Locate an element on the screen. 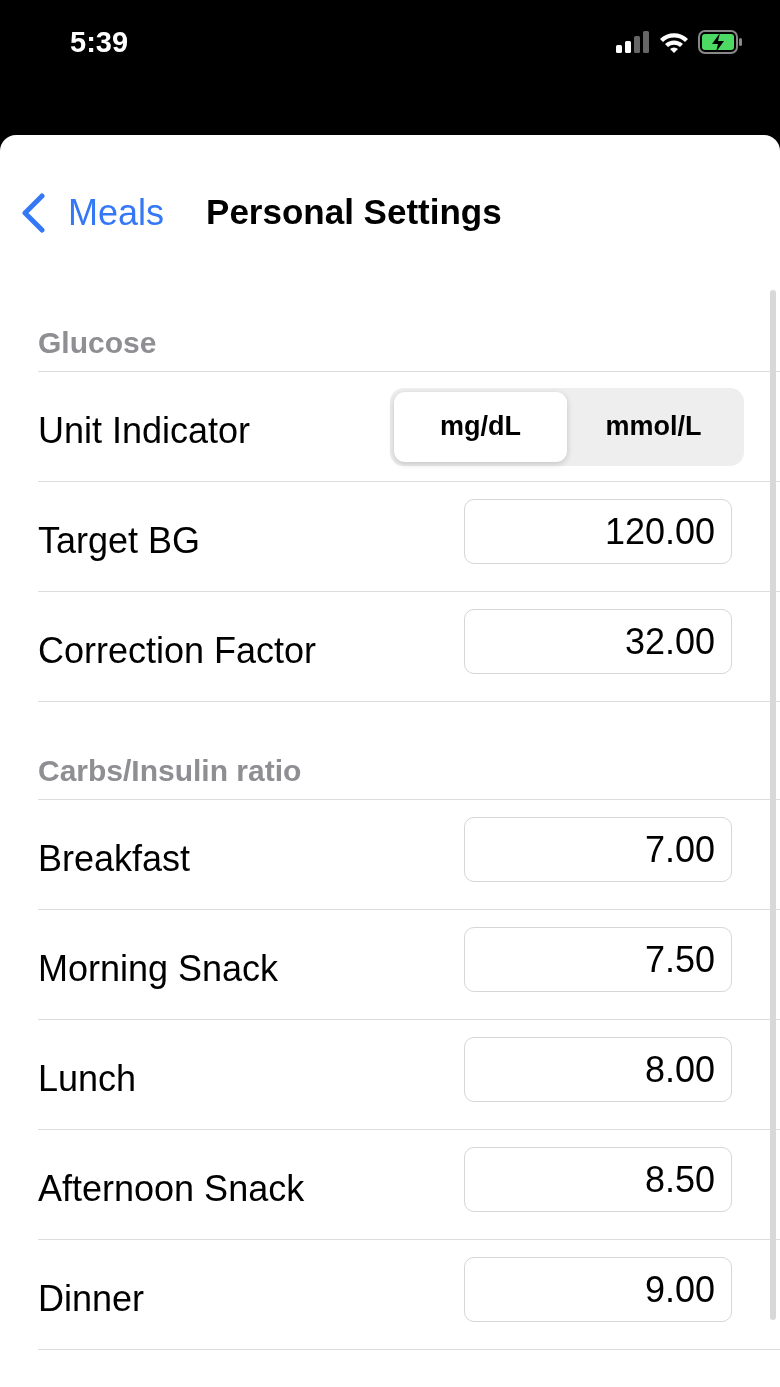  segment-option: mmol/L is located at coordinates (653, 426).